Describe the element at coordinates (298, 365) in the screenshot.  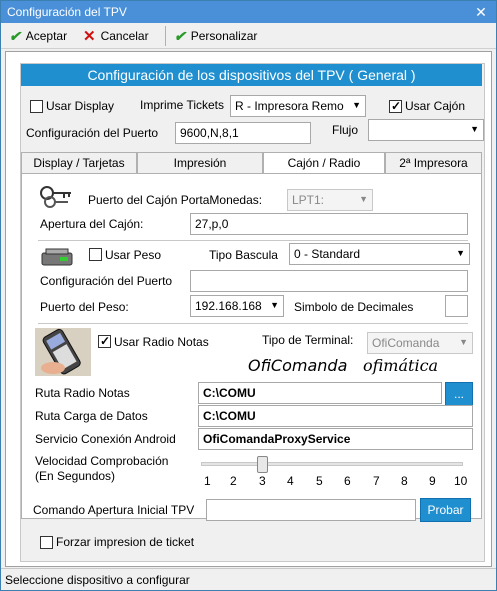
I see `ofi-comanda-brand: OfiComanda` at that location.